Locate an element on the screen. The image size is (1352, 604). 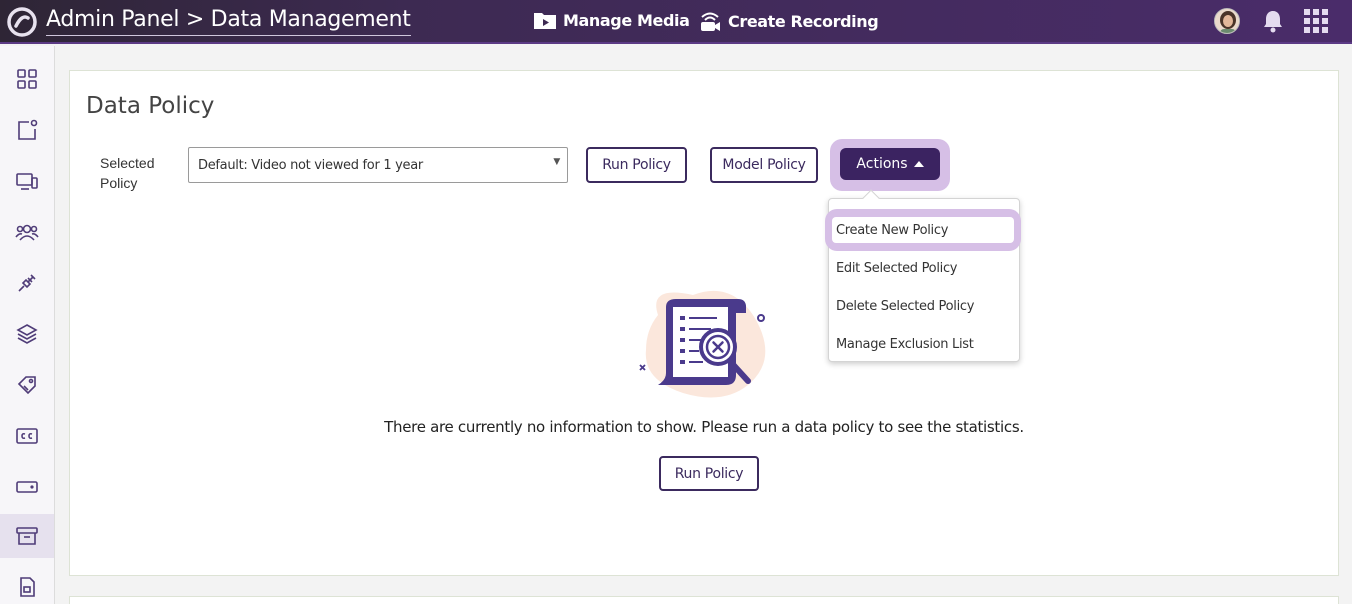
users-icon is located at coordinates (27, 232).